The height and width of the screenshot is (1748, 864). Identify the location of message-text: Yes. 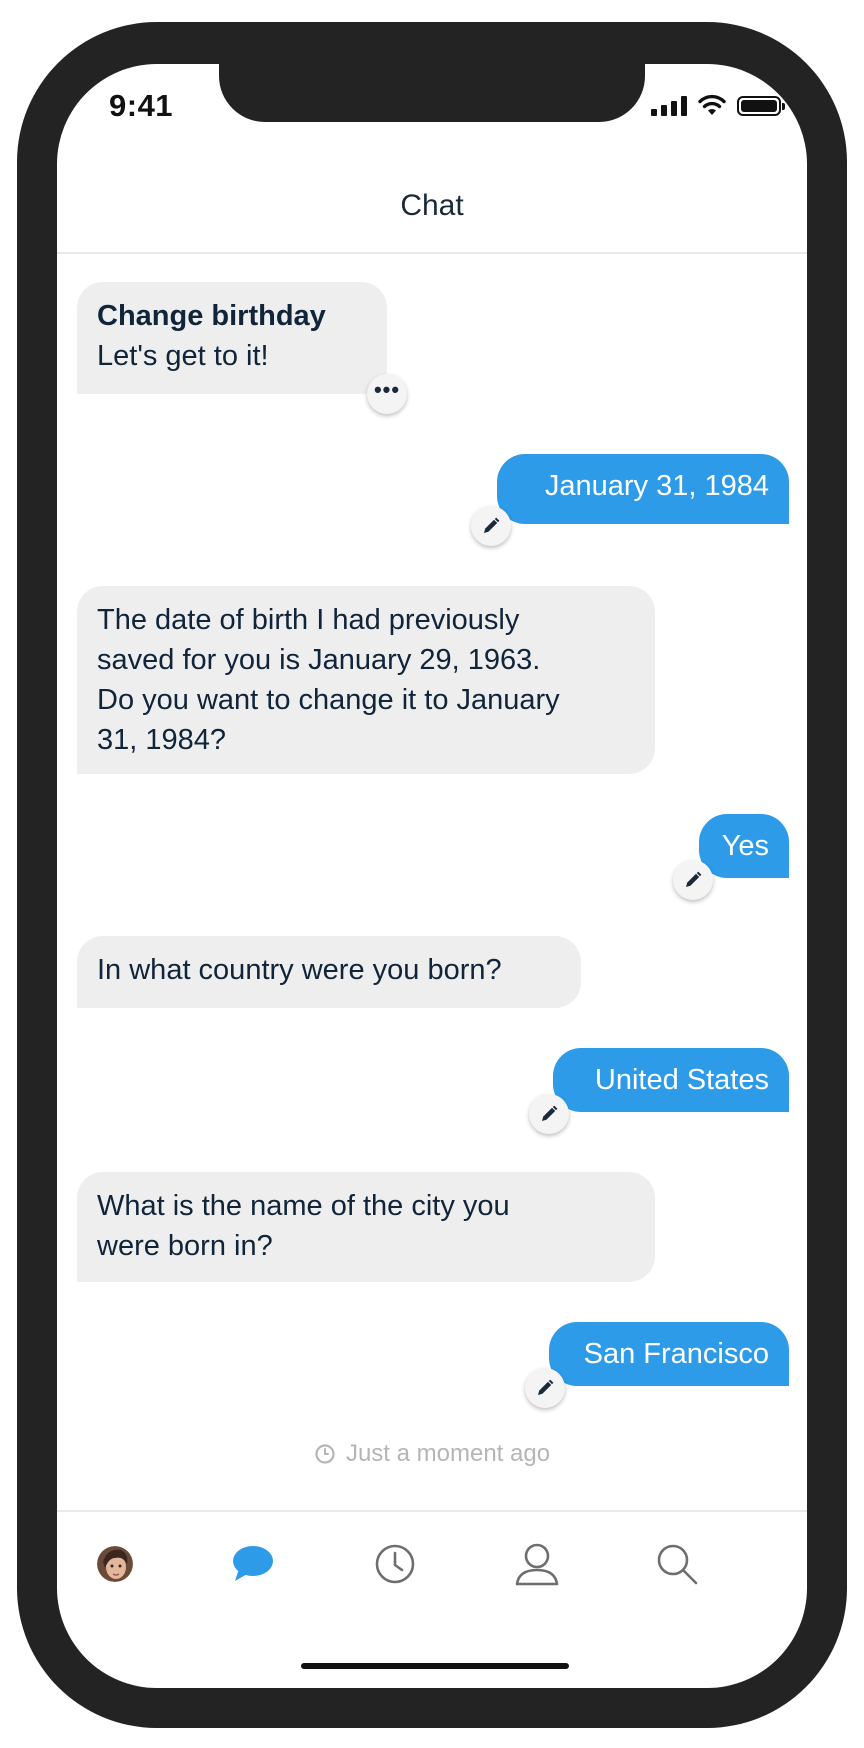
(745, 846).